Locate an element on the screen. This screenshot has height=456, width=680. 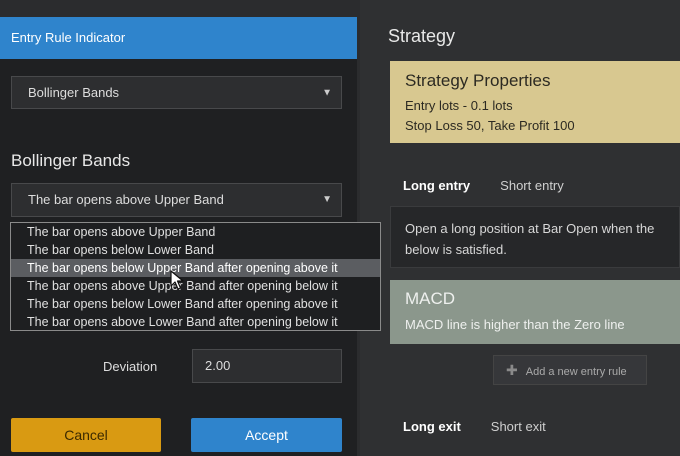
accept-button: Accept is located at coordinates (266, 435).